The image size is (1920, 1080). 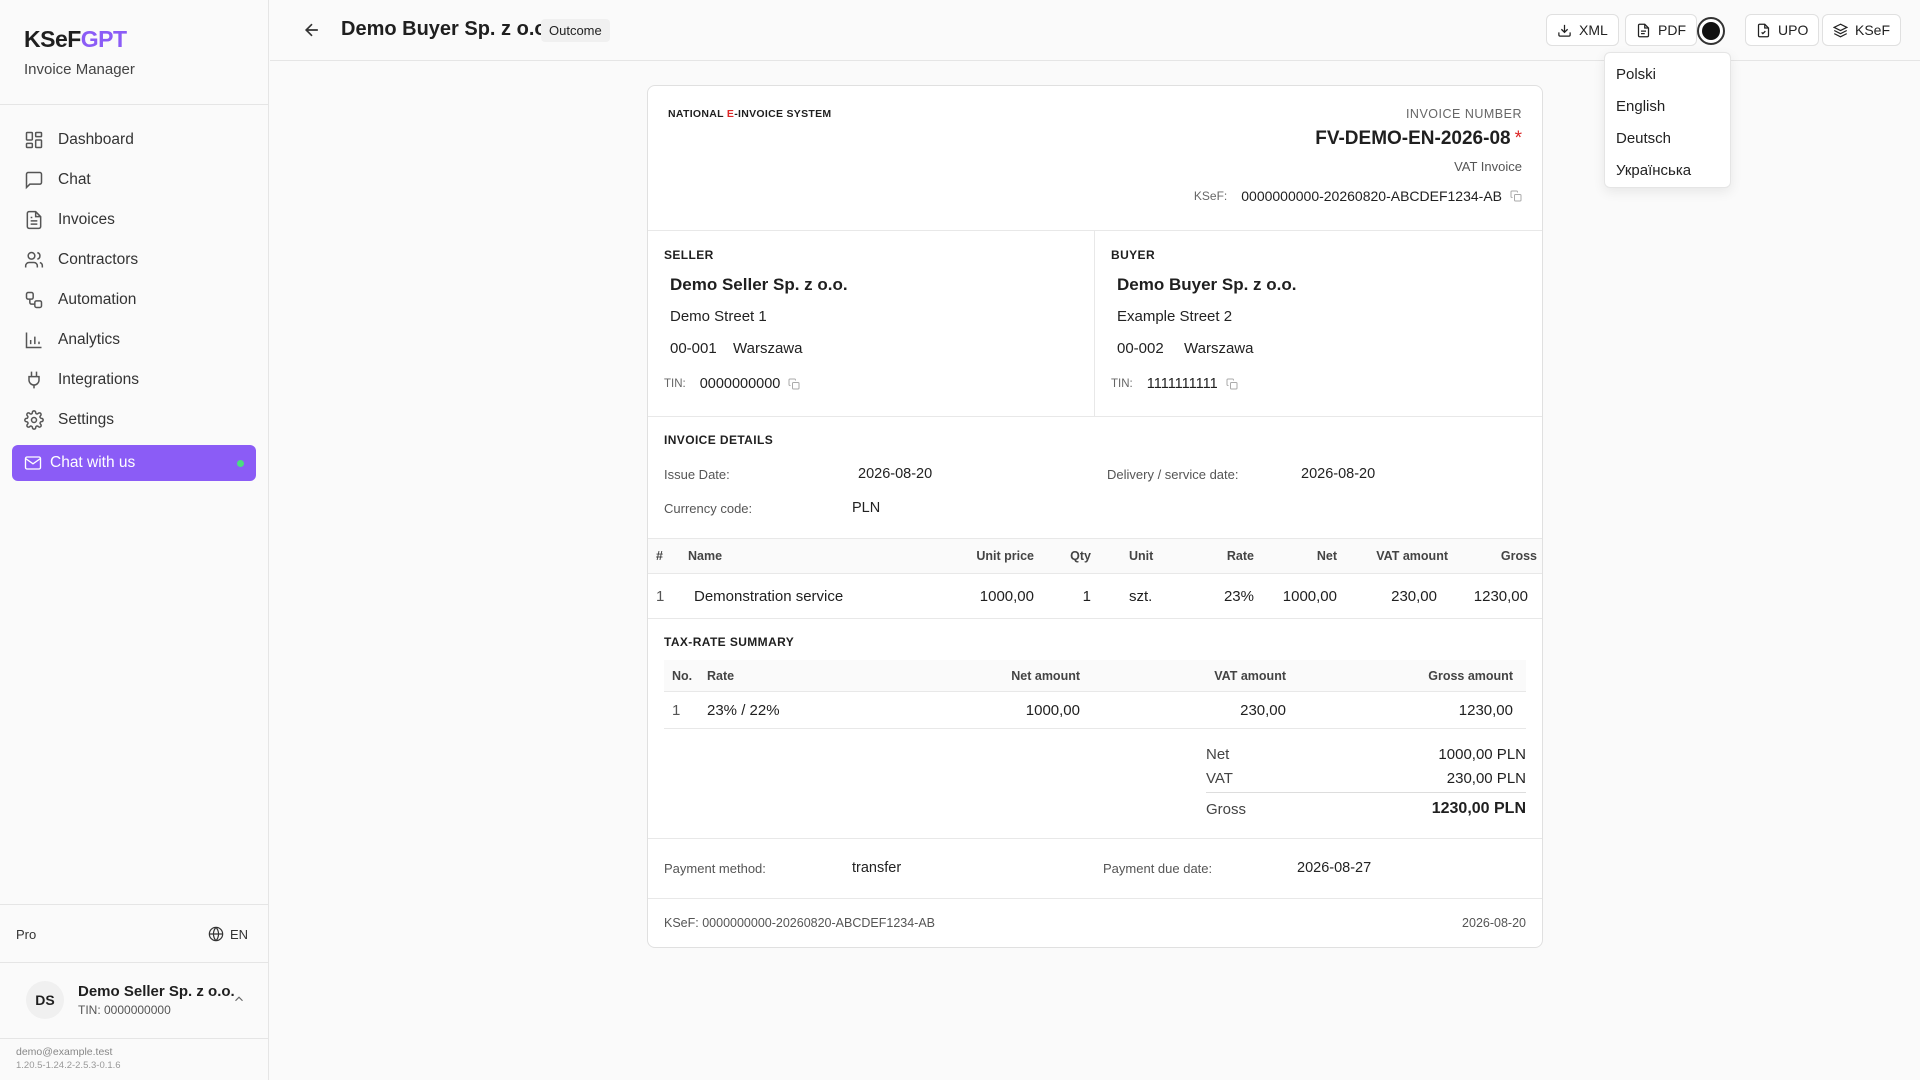 What do you see at coordinates (1326, 556) in the screenshot?
I see `col-header-net: Net` at bounding box center [1326, 556].